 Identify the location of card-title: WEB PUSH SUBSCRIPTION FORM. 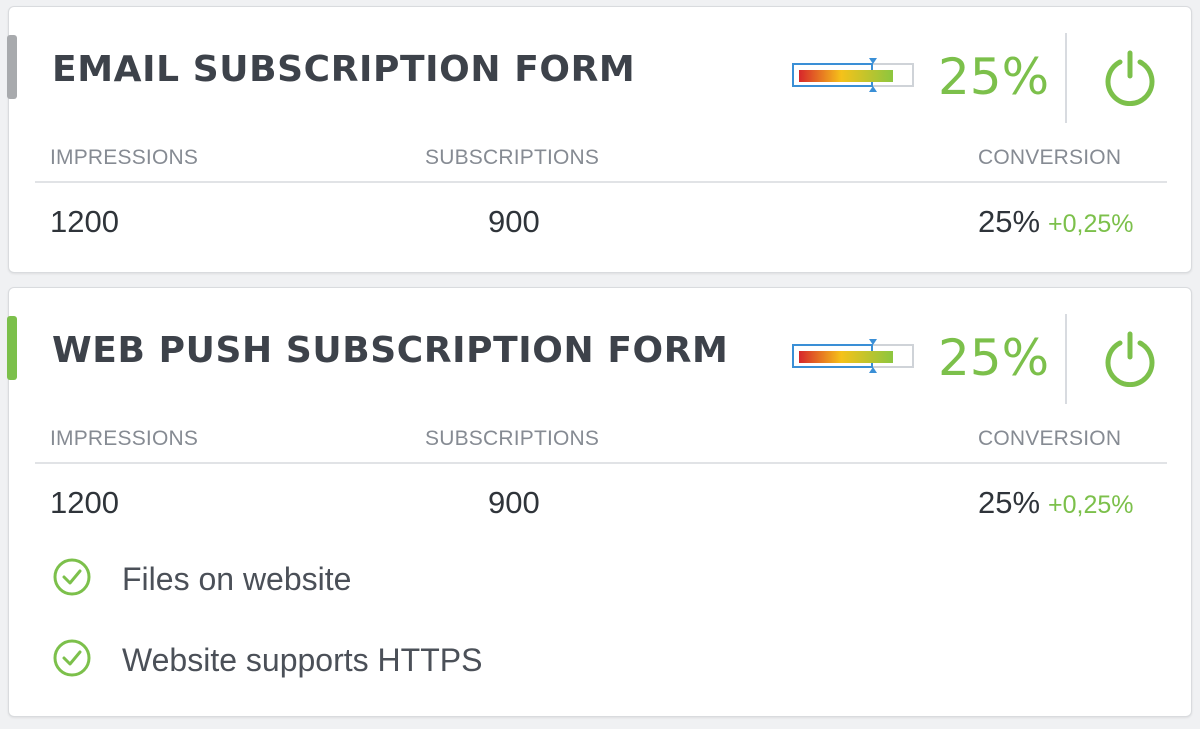
(390, 350).